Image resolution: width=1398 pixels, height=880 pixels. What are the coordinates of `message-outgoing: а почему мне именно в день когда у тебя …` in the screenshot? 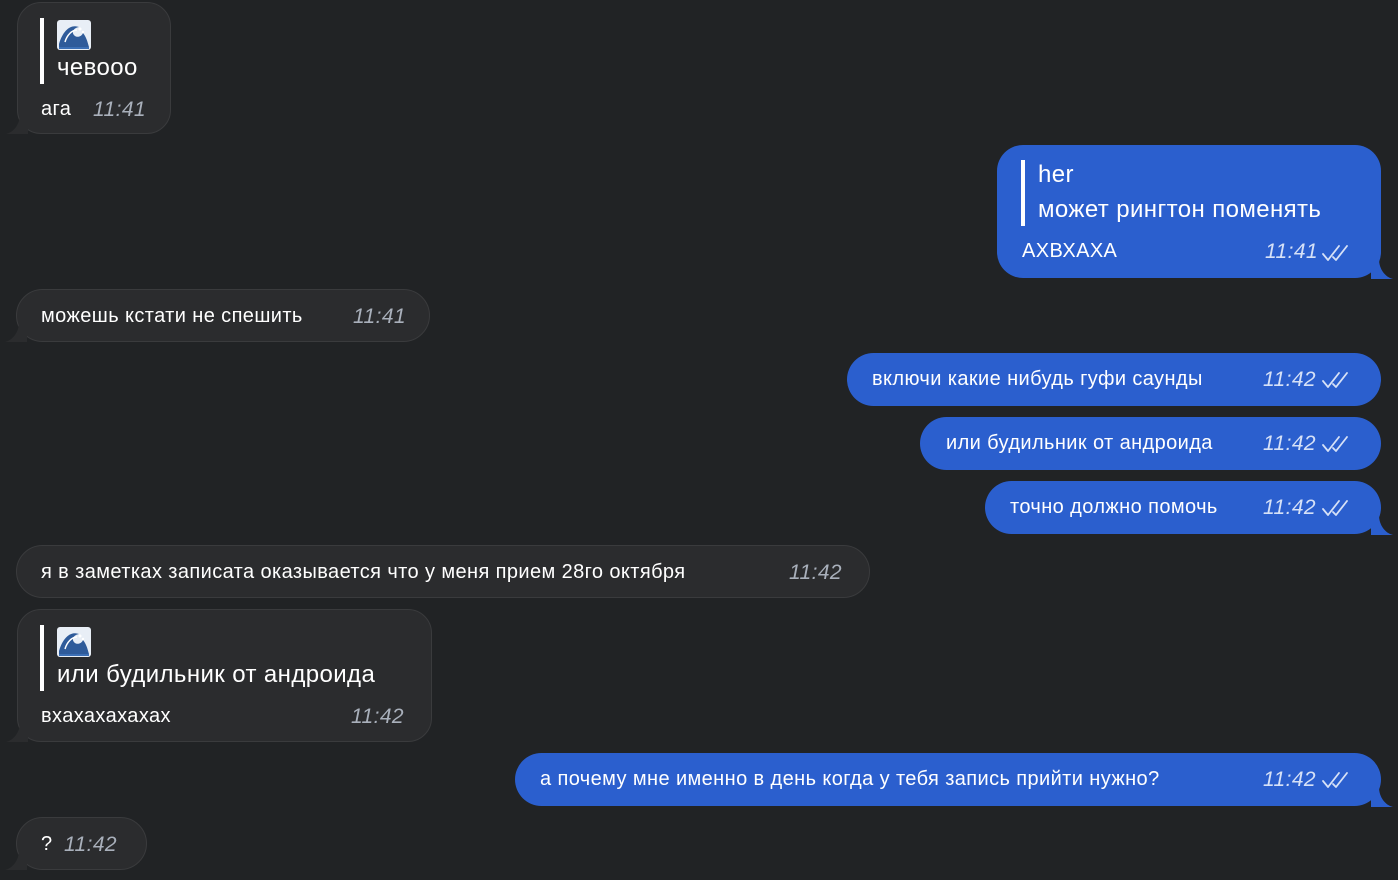 It's located at (948, 779).